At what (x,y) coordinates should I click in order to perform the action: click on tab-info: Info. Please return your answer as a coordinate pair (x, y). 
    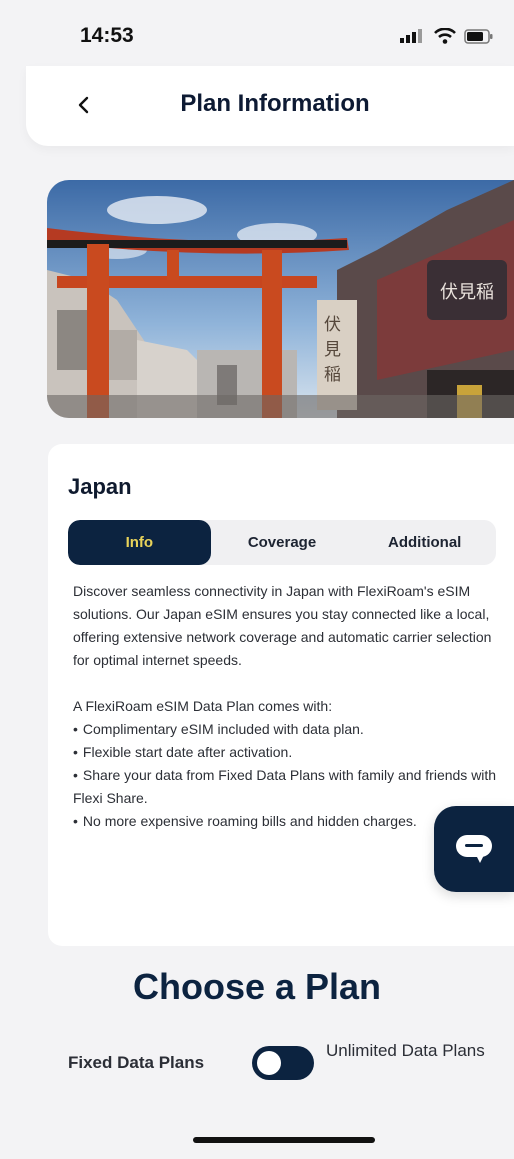
    Looking at the image, I should click on (139, 542).